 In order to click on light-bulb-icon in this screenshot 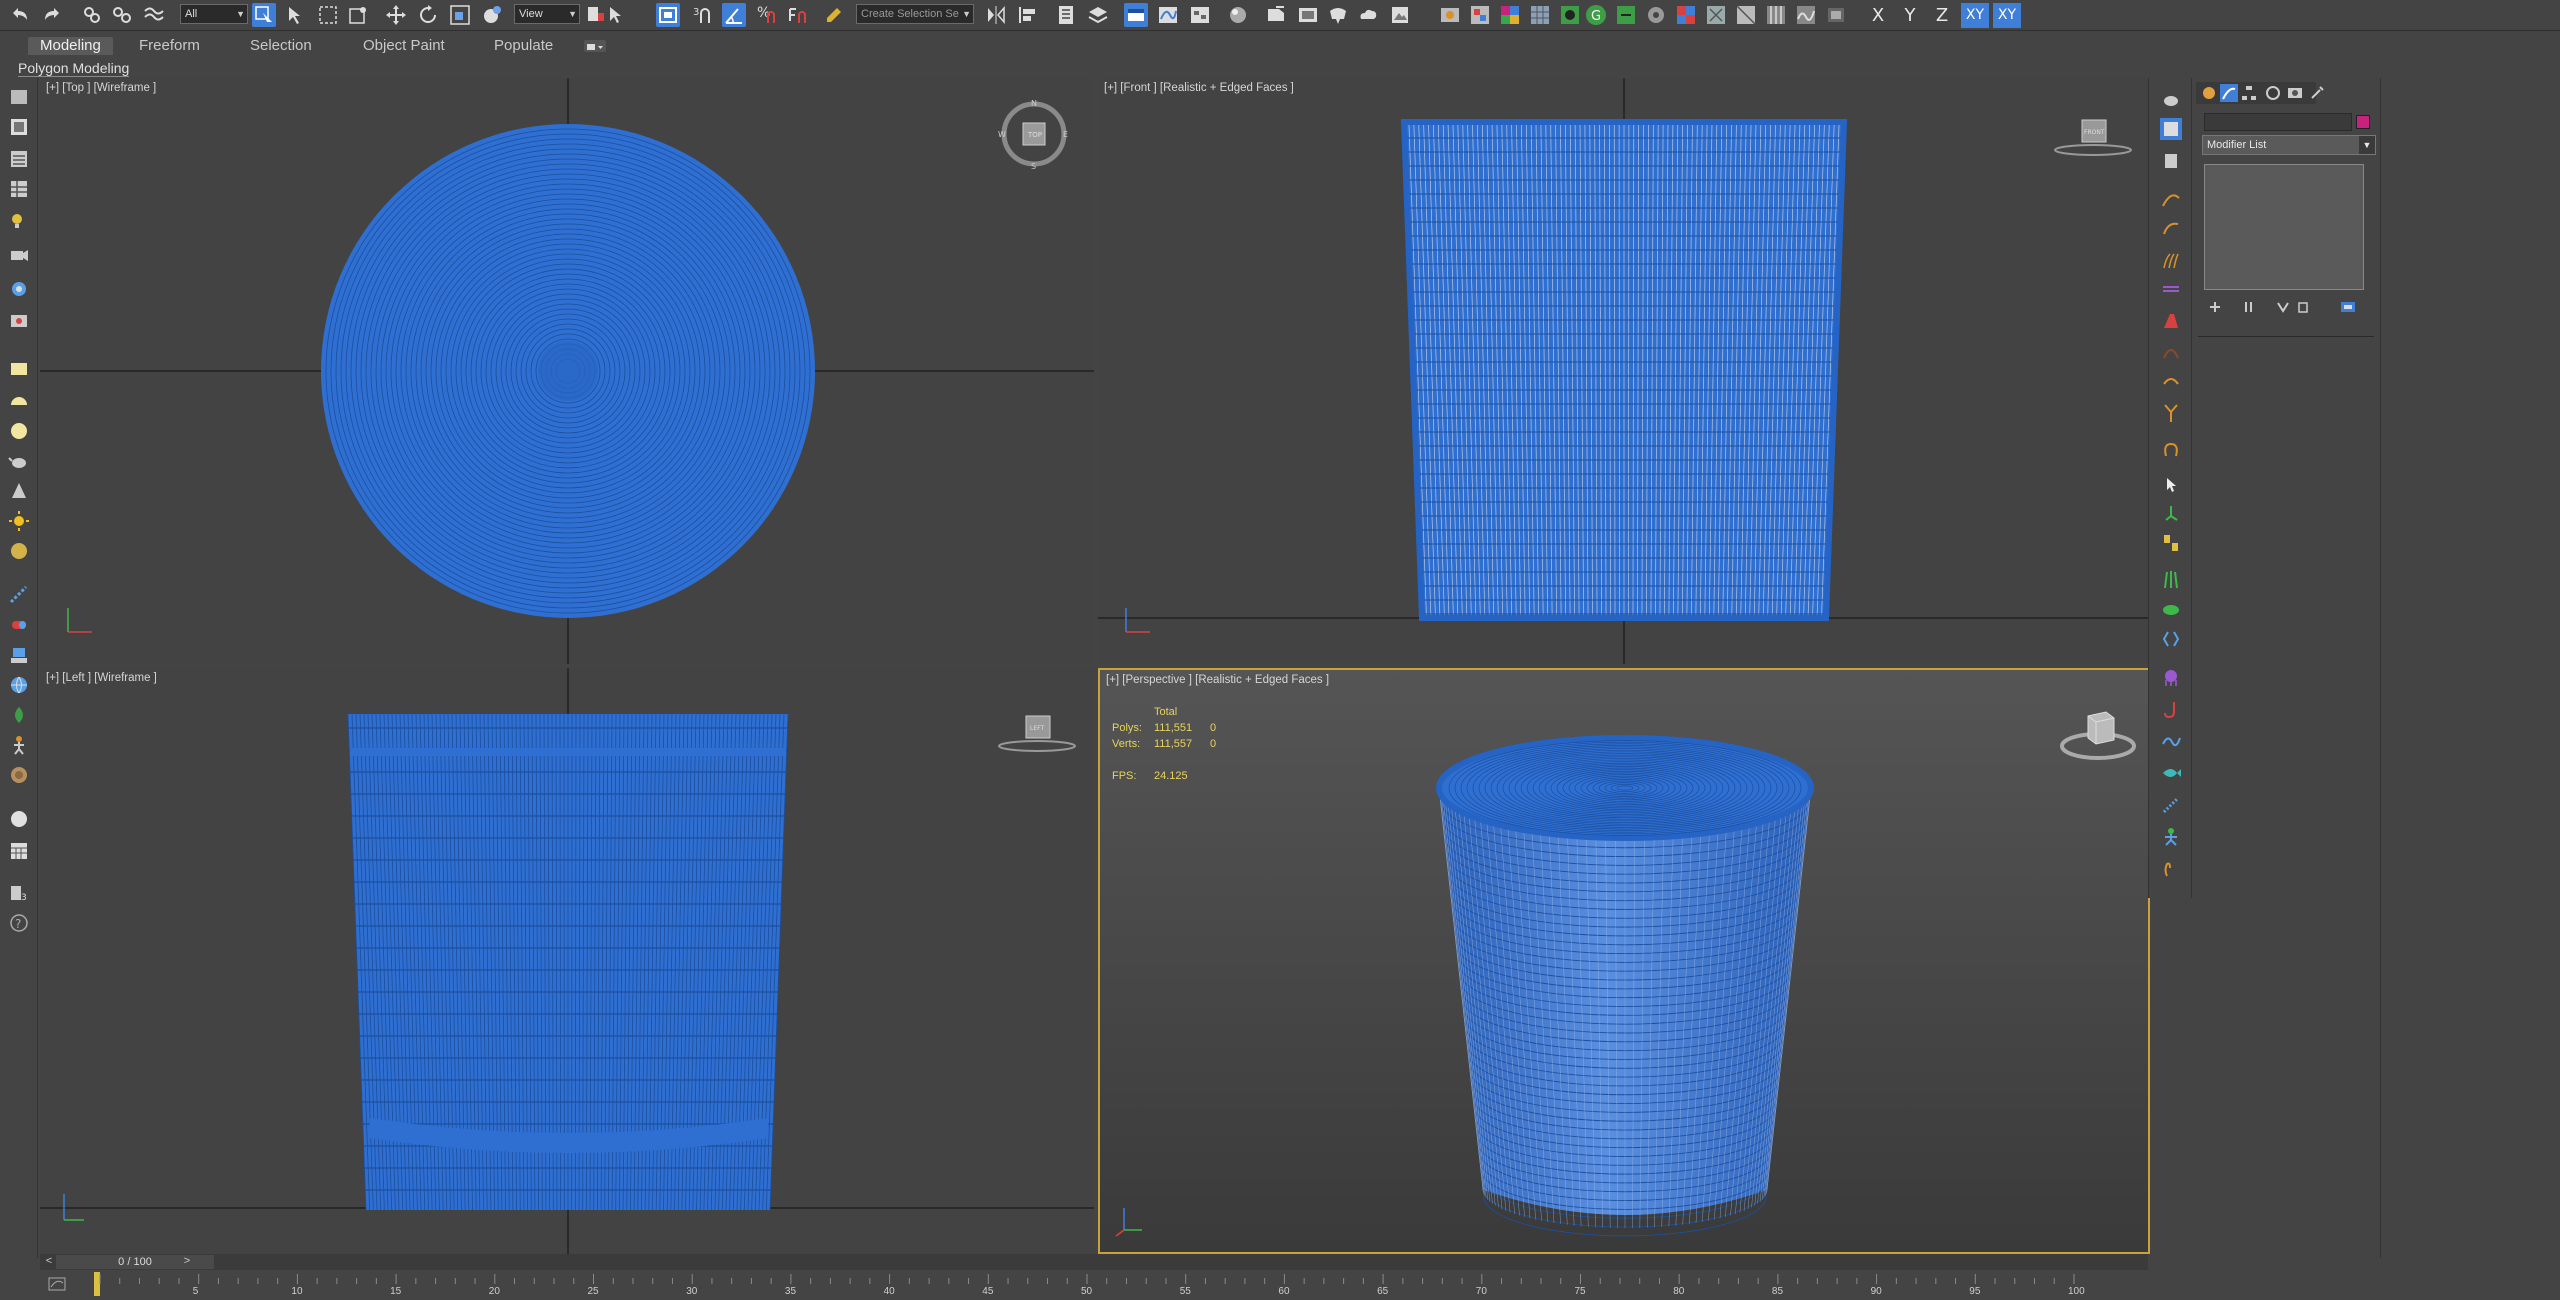, I will do `click(19, 221)`.